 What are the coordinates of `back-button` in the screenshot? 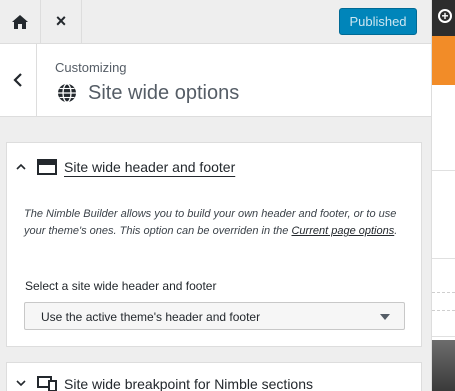 It's located at (18, 80).